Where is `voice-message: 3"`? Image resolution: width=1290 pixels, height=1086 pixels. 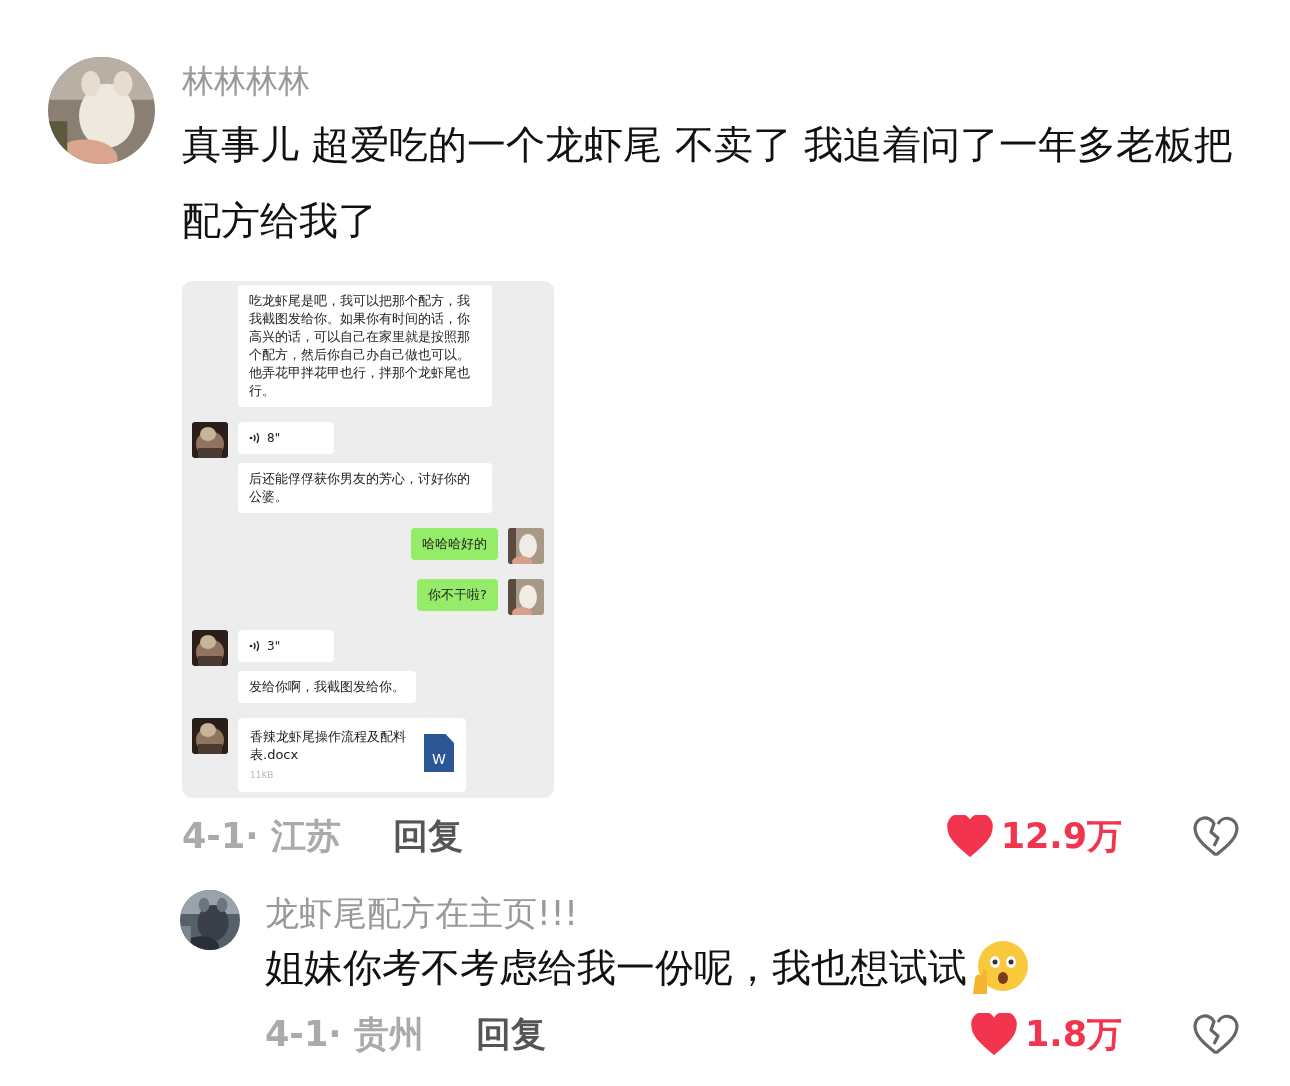
voice-message: 3" is located at coordinates (286, 646).